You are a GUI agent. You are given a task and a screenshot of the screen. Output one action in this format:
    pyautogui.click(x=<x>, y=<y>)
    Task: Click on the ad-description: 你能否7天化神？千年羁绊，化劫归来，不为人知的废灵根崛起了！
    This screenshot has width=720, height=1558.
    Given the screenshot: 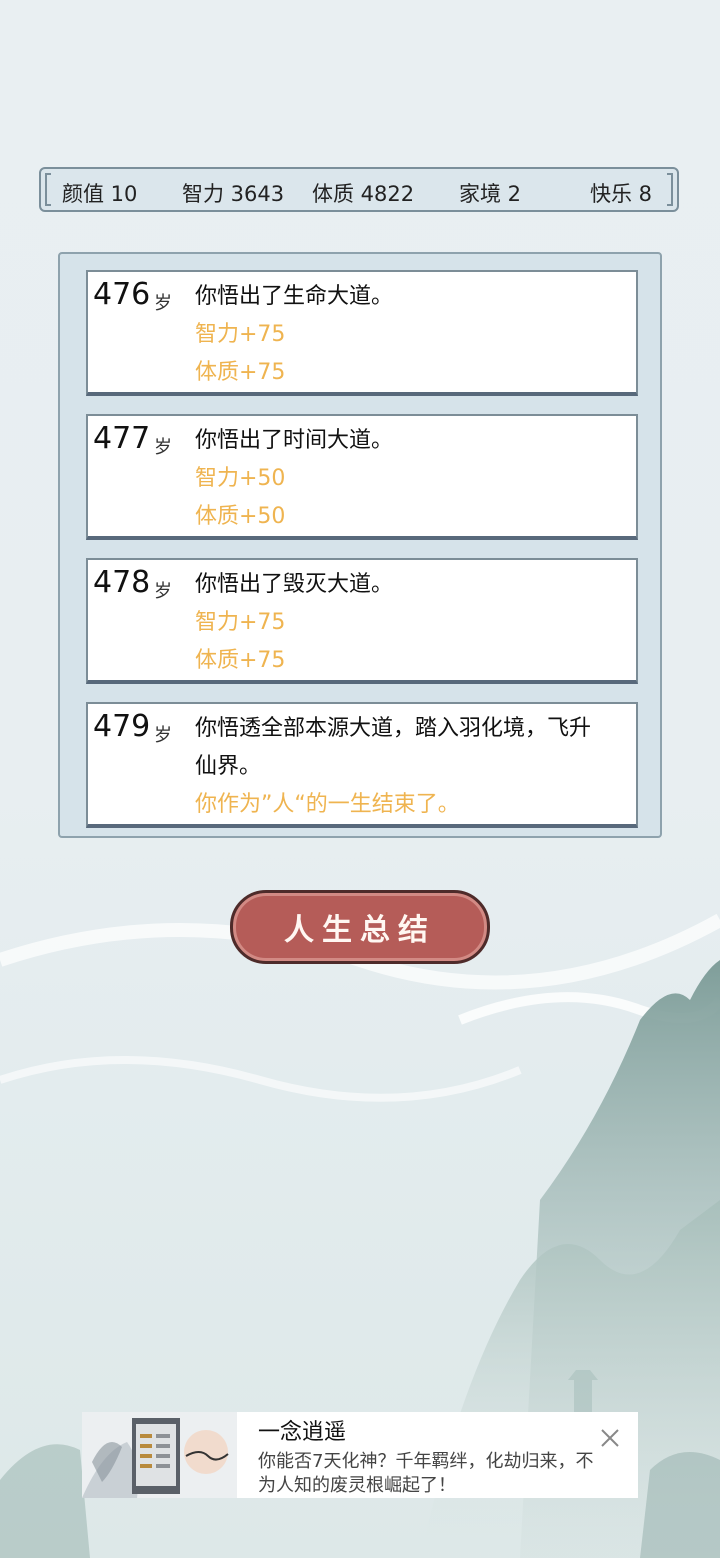 What is the action you would take?
    pyautogui.click(x=426, y=1473)
    